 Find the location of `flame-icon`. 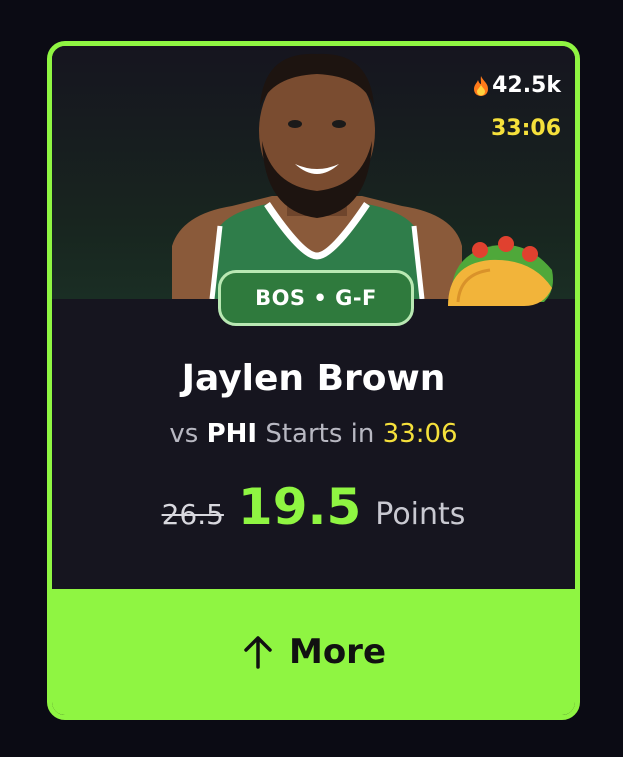

flame-icon is located at coordinates (481, 86).